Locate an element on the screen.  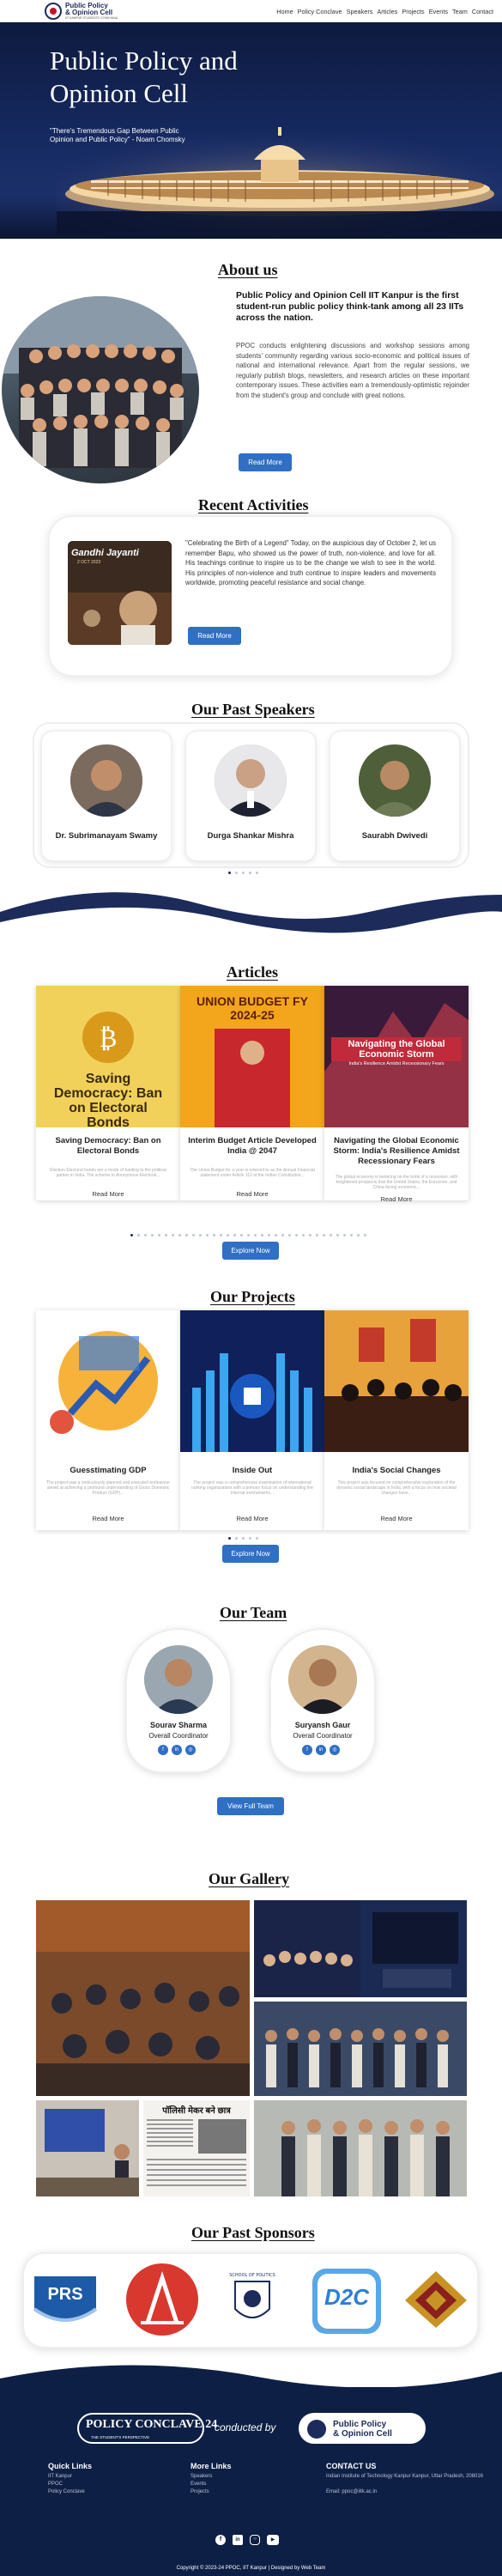
gallery-image: पॉलिसी मेकर बने छात्र is located at coordinates (196, 2148).